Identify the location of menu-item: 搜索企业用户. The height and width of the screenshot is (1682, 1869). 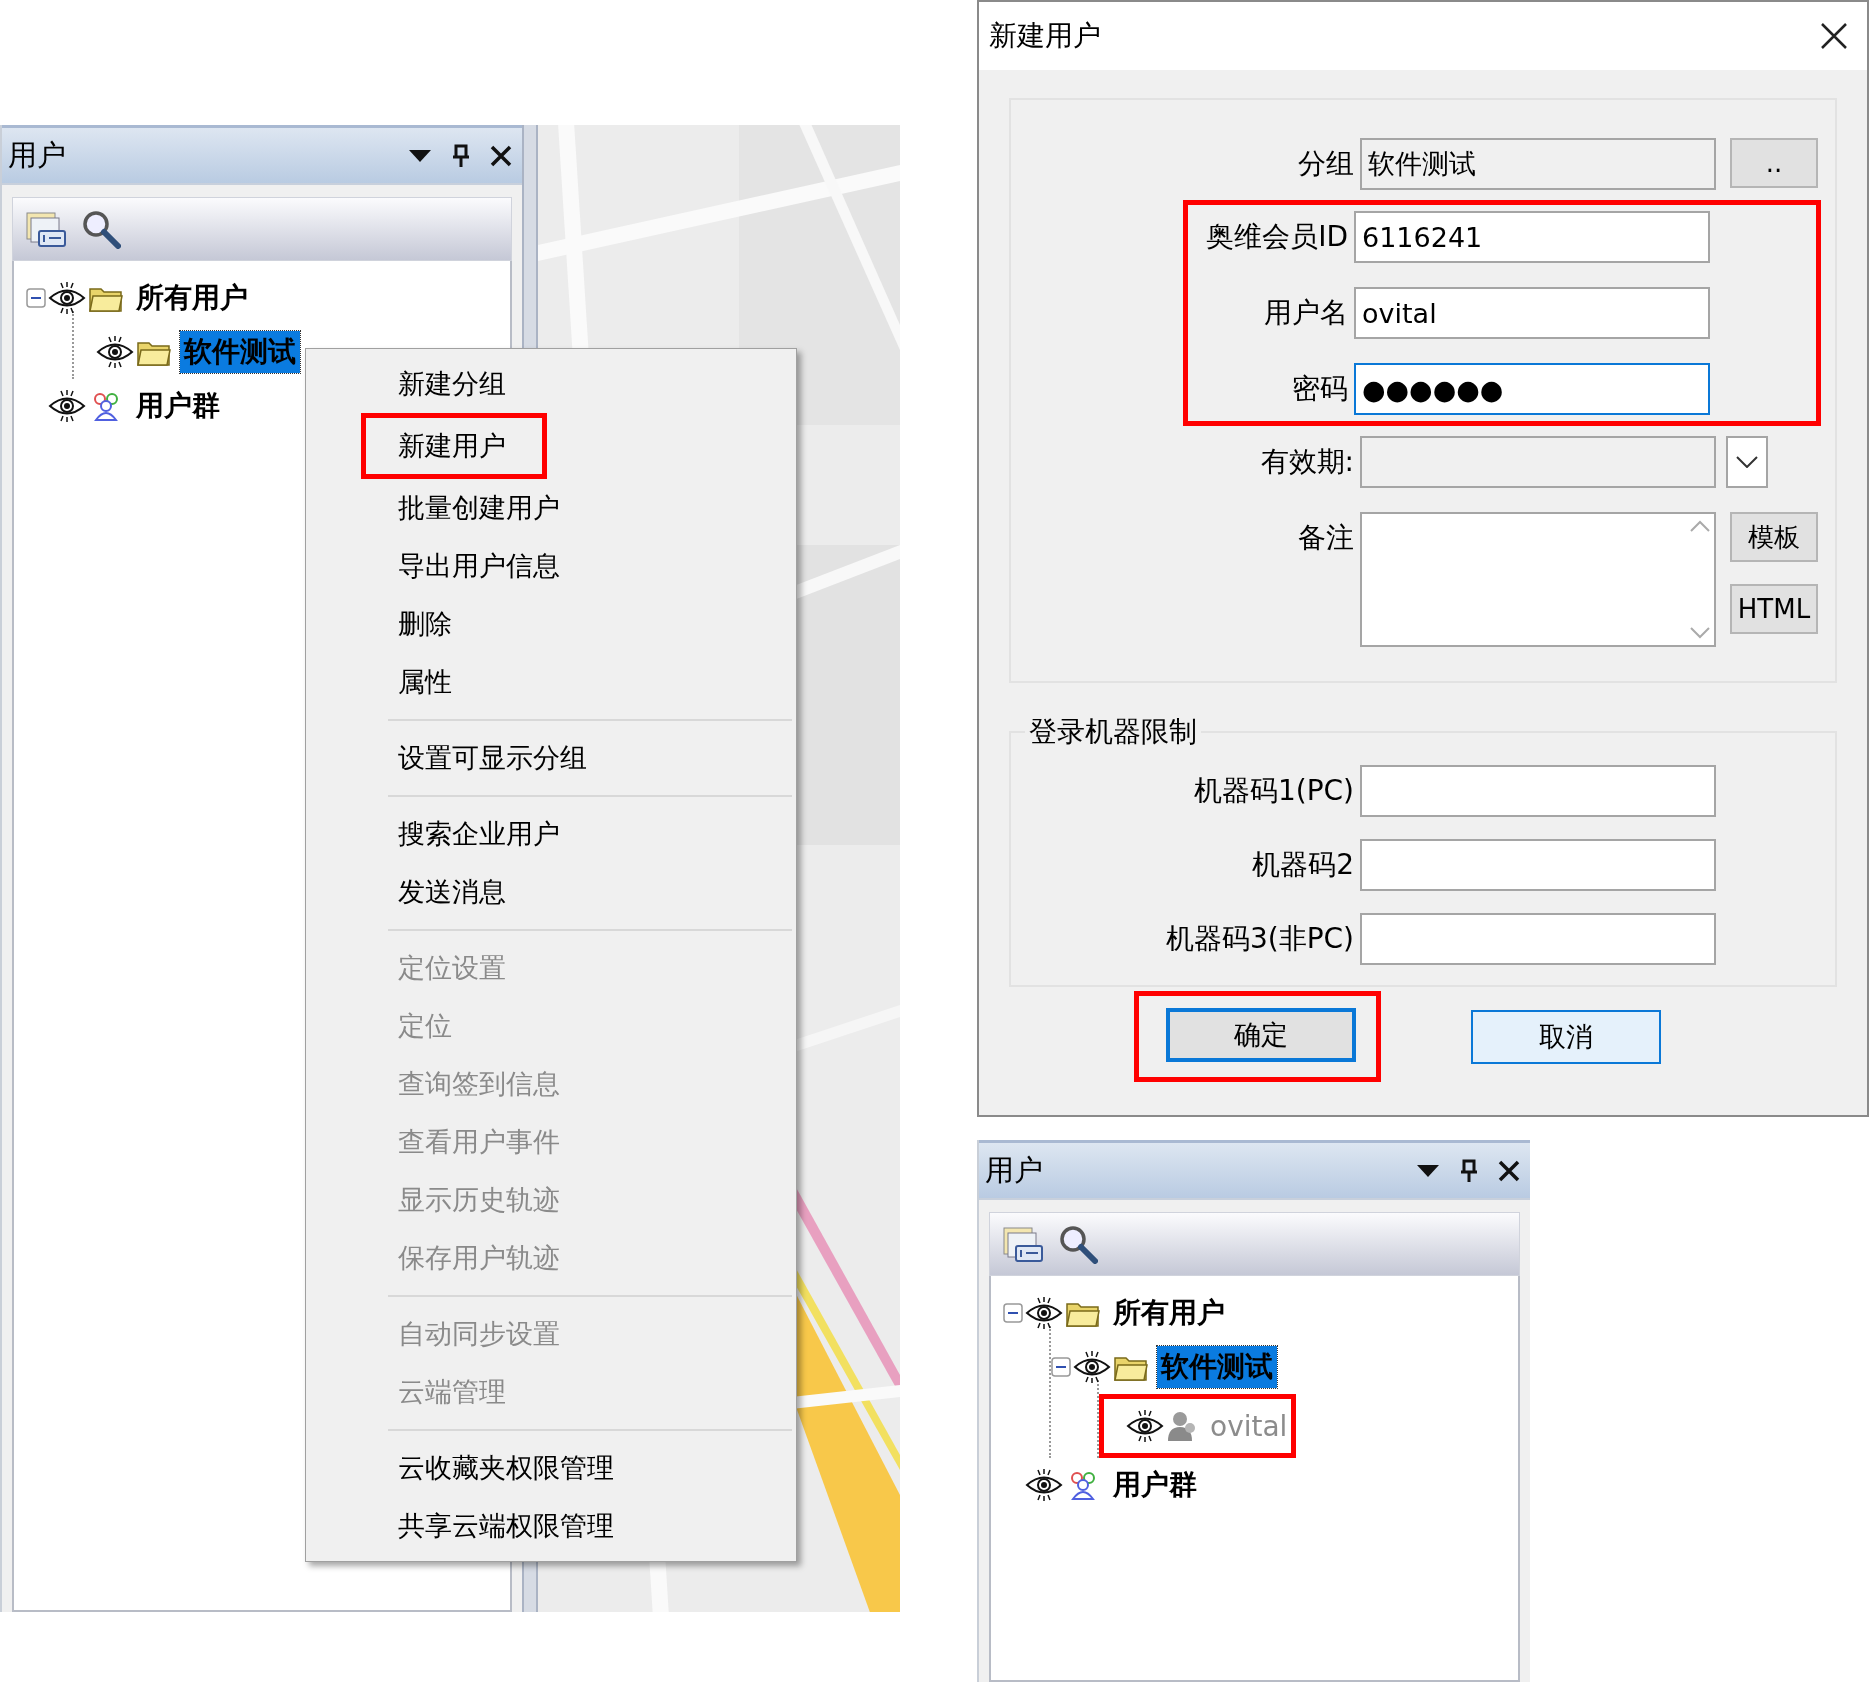
(551, 834).